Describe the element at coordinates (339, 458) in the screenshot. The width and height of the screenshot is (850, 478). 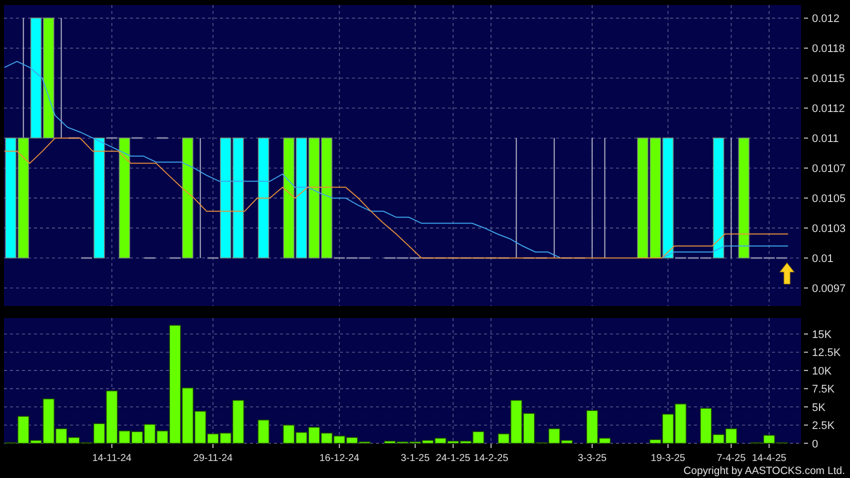
I see `date-label: 16-12-24` at that location.